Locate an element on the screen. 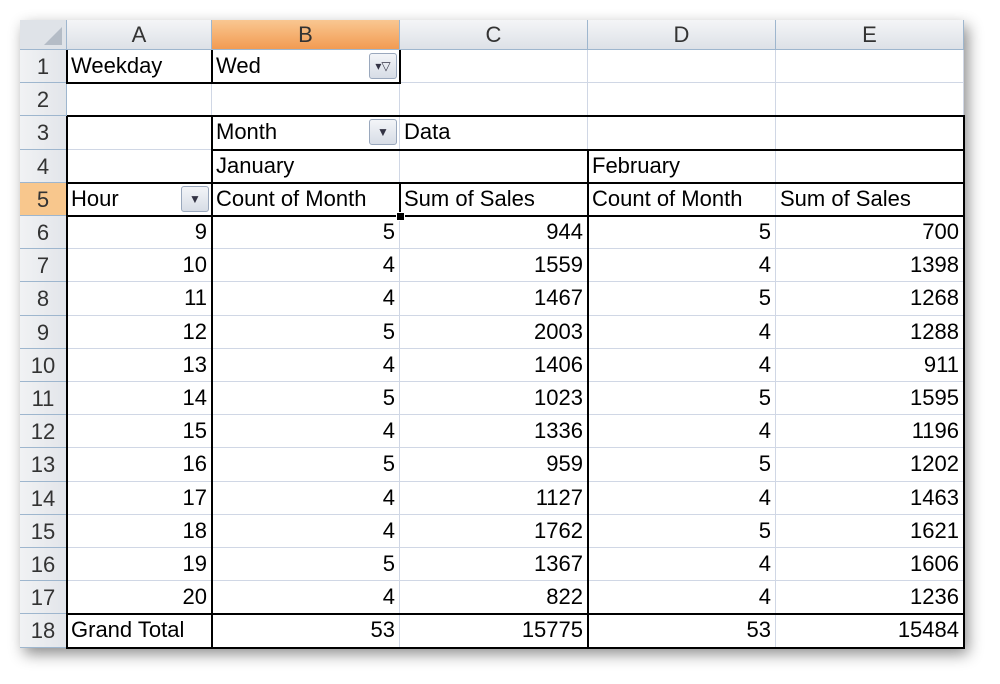 The image size is (1000, 684). hour-dropdown-button: ▼ is located at coordinates (195, 198).